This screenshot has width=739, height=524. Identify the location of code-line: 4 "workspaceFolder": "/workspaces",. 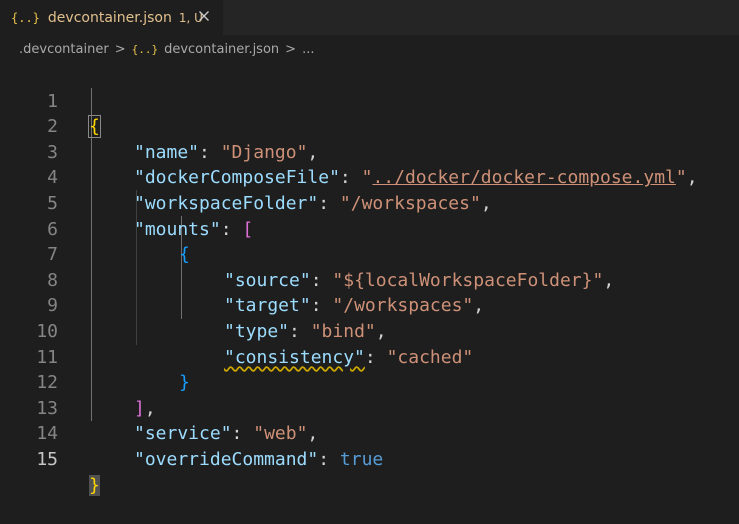
(369, 177).